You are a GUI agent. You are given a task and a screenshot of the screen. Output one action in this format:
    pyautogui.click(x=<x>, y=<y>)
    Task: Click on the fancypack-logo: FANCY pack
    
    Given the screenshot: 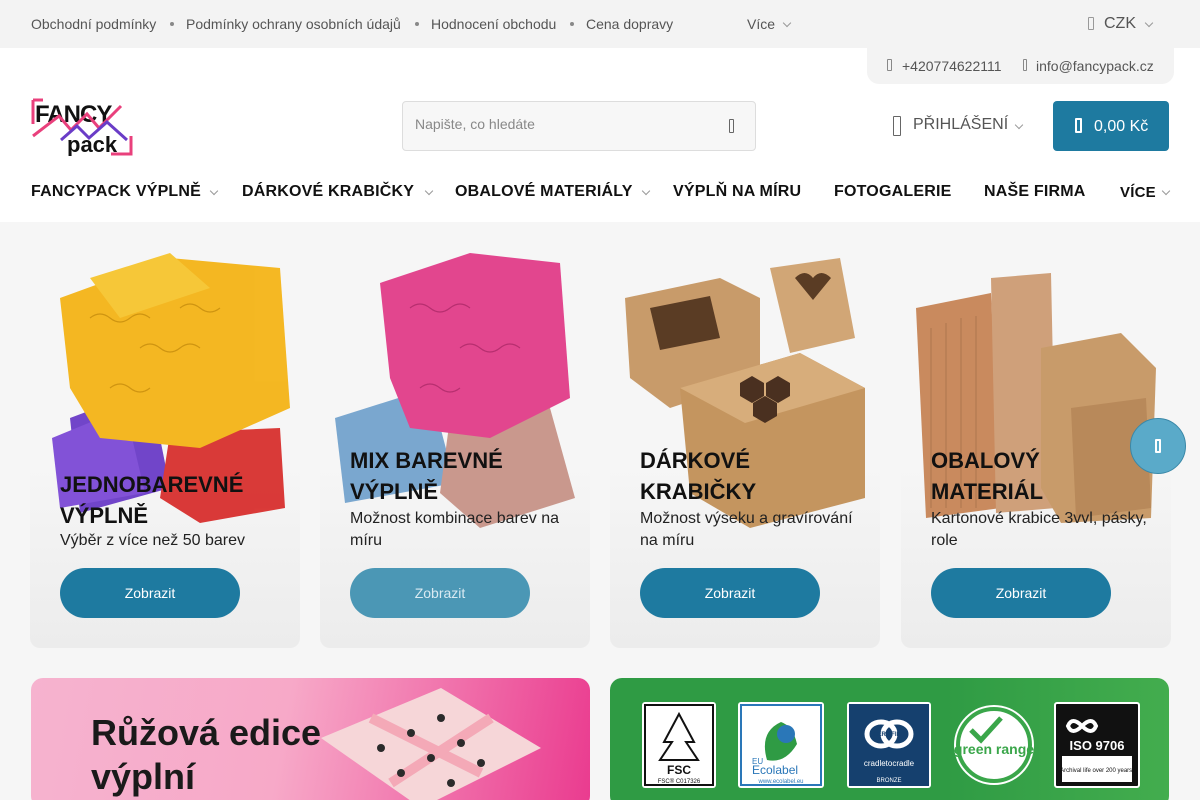 What is the action you would take?
    pyautogui.click(x=82, y=126)
    